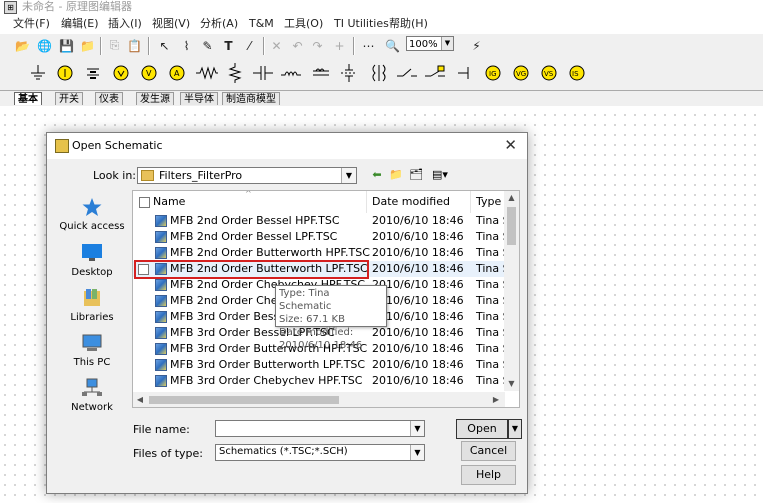 The height and width of the screenshot is (503, 763). Describe the element at coordinates (423, 44) in the screenshot. I see `zoom-value: 100%` at that location.